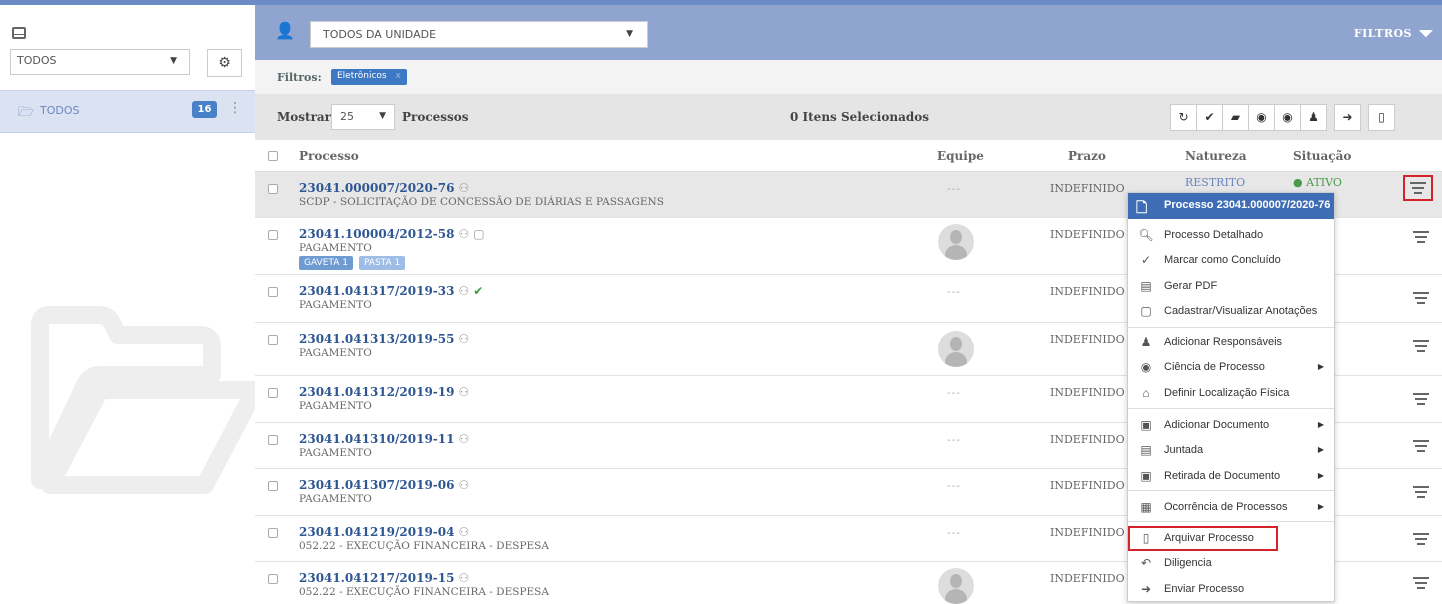 The height and width of the screenshot is (604, 1442). What do you see at coordinates (1231, 425) in the screenshot?
I see `menu-item-adicionar-documento: ▣ Adicionar Documento ▶` at bounding box center [1231, 425].